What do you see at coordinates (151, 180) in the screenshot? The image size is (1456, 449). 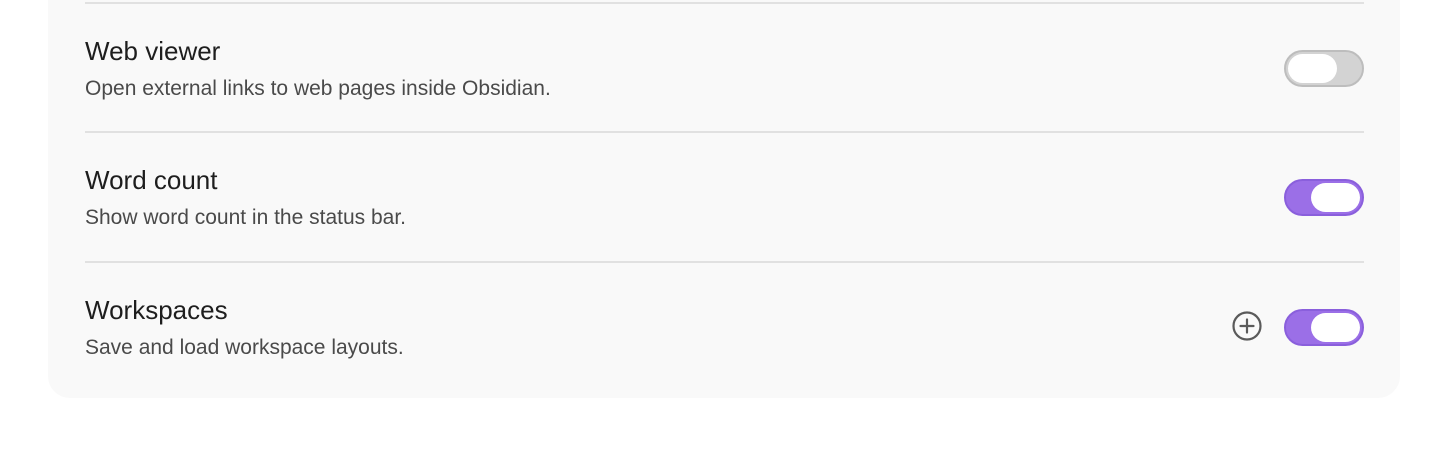 I see `setting-title: Word count` at bounding box center [151, 180].